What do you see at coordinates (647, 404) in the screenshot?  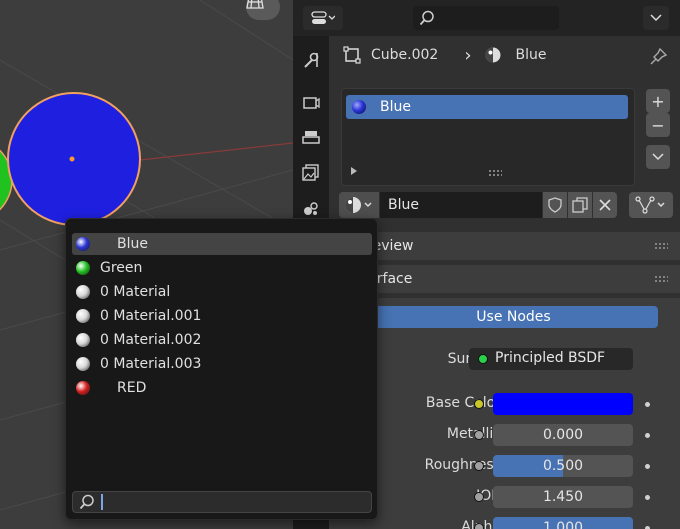 I see `base-color-keyframe-dot` at bounding box center [647, 404].